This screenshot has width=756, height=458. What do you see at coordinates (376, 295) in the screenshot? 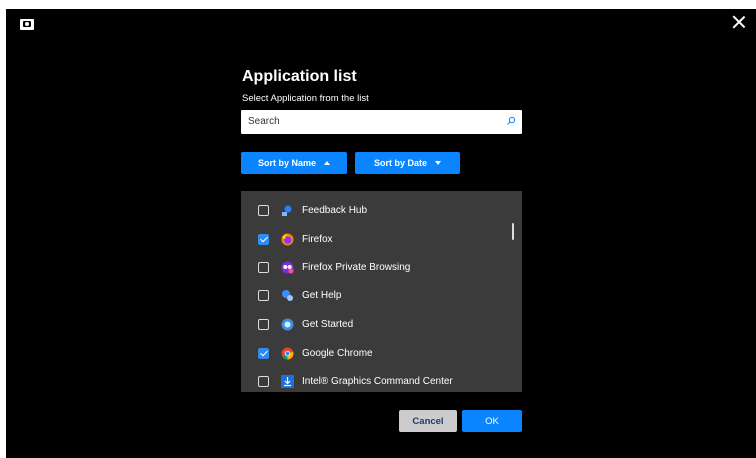
I see `list-item: Get Help` at bounding box center [376, 295].